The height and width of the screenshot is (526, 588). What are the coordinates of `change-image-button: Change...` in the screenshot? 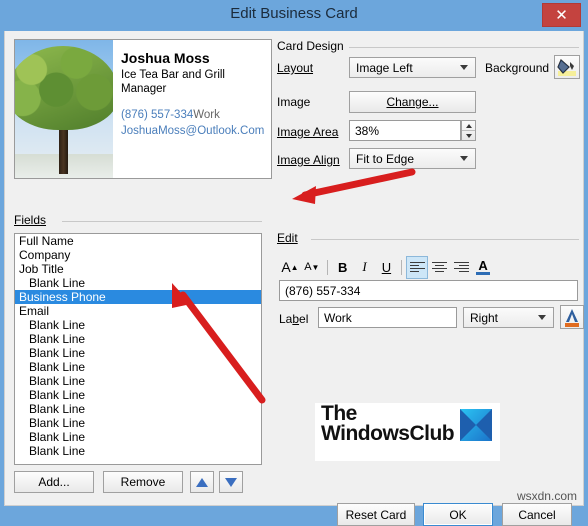 It's located at (412, 102).